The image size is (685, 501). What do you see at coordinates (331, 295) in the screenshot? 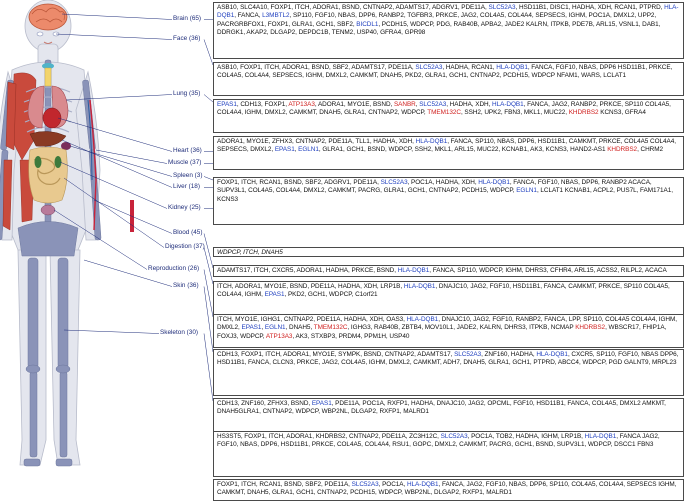
I see `gene-text: , PKD2, GCH1, WDPCP, C1orf21` at bounding box center [331, 295].